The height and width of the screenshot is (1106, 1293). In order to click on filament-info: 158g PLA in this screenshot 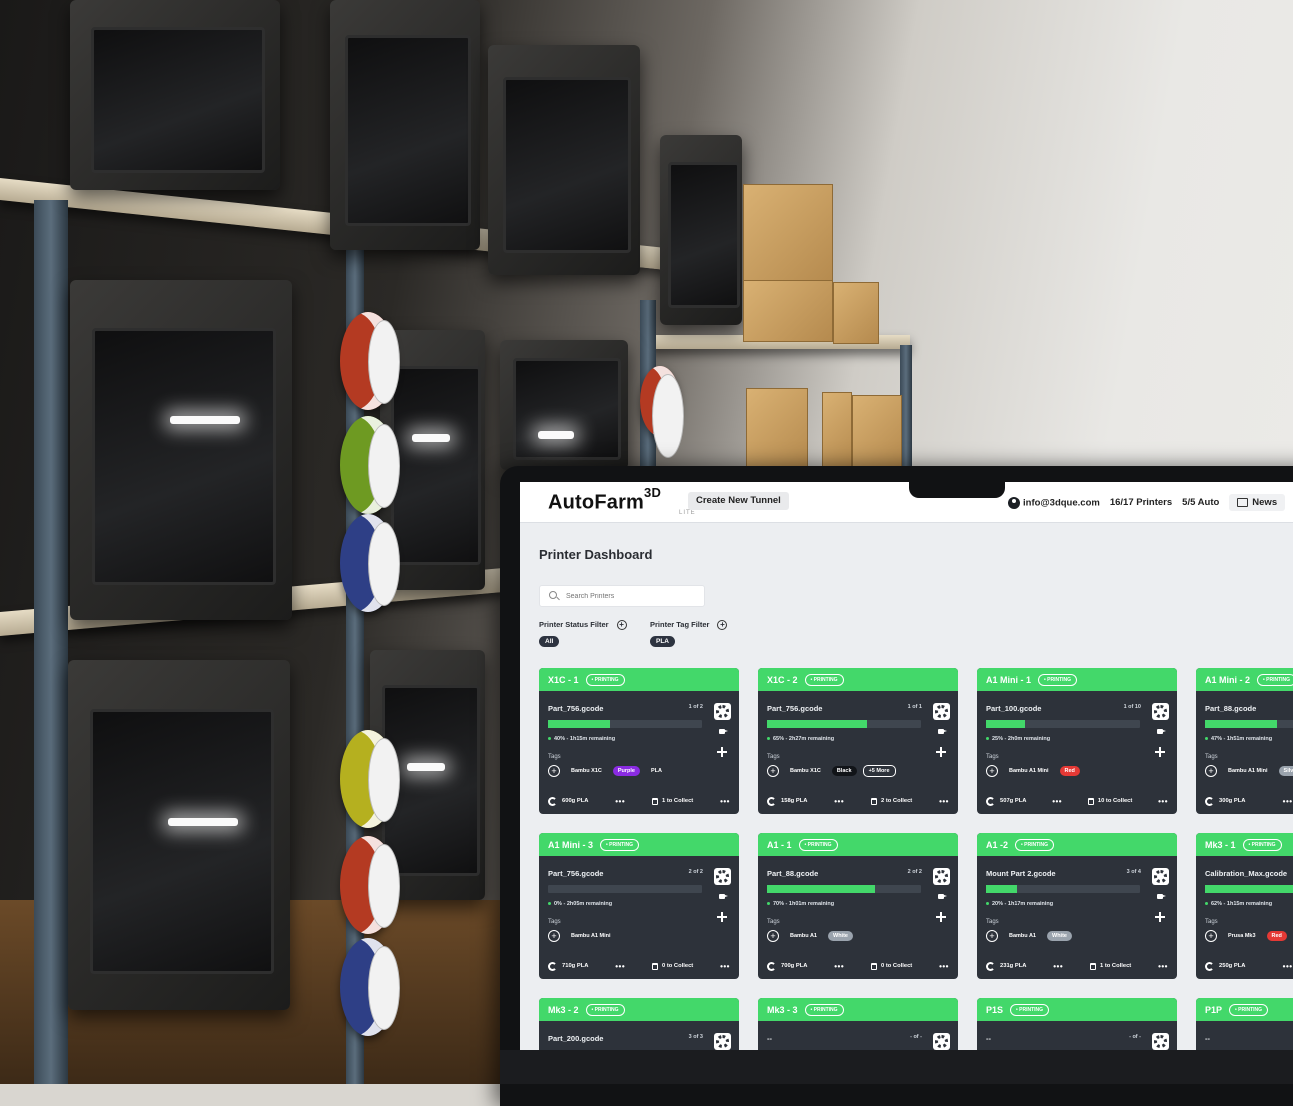, I will do `click(787, 801)`.